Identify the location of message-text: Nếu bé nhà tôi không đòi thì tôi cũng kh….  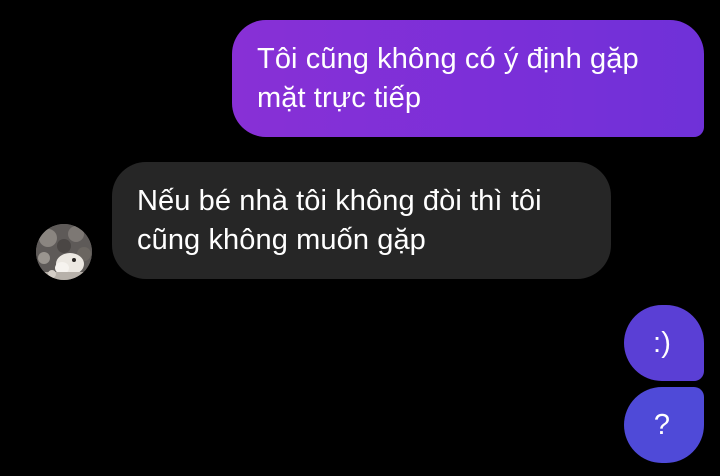
(339, 220).